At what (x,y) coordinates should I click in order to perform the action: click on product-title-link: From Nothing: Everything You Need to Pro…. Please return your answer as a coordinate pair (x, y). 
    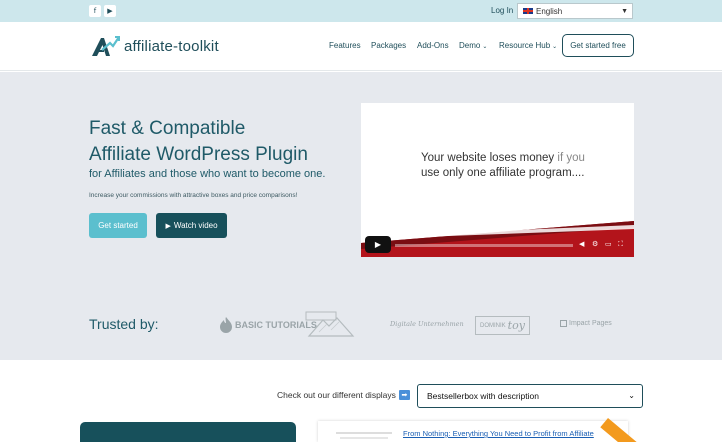
    Looking at the image, I should click on (498, 433).